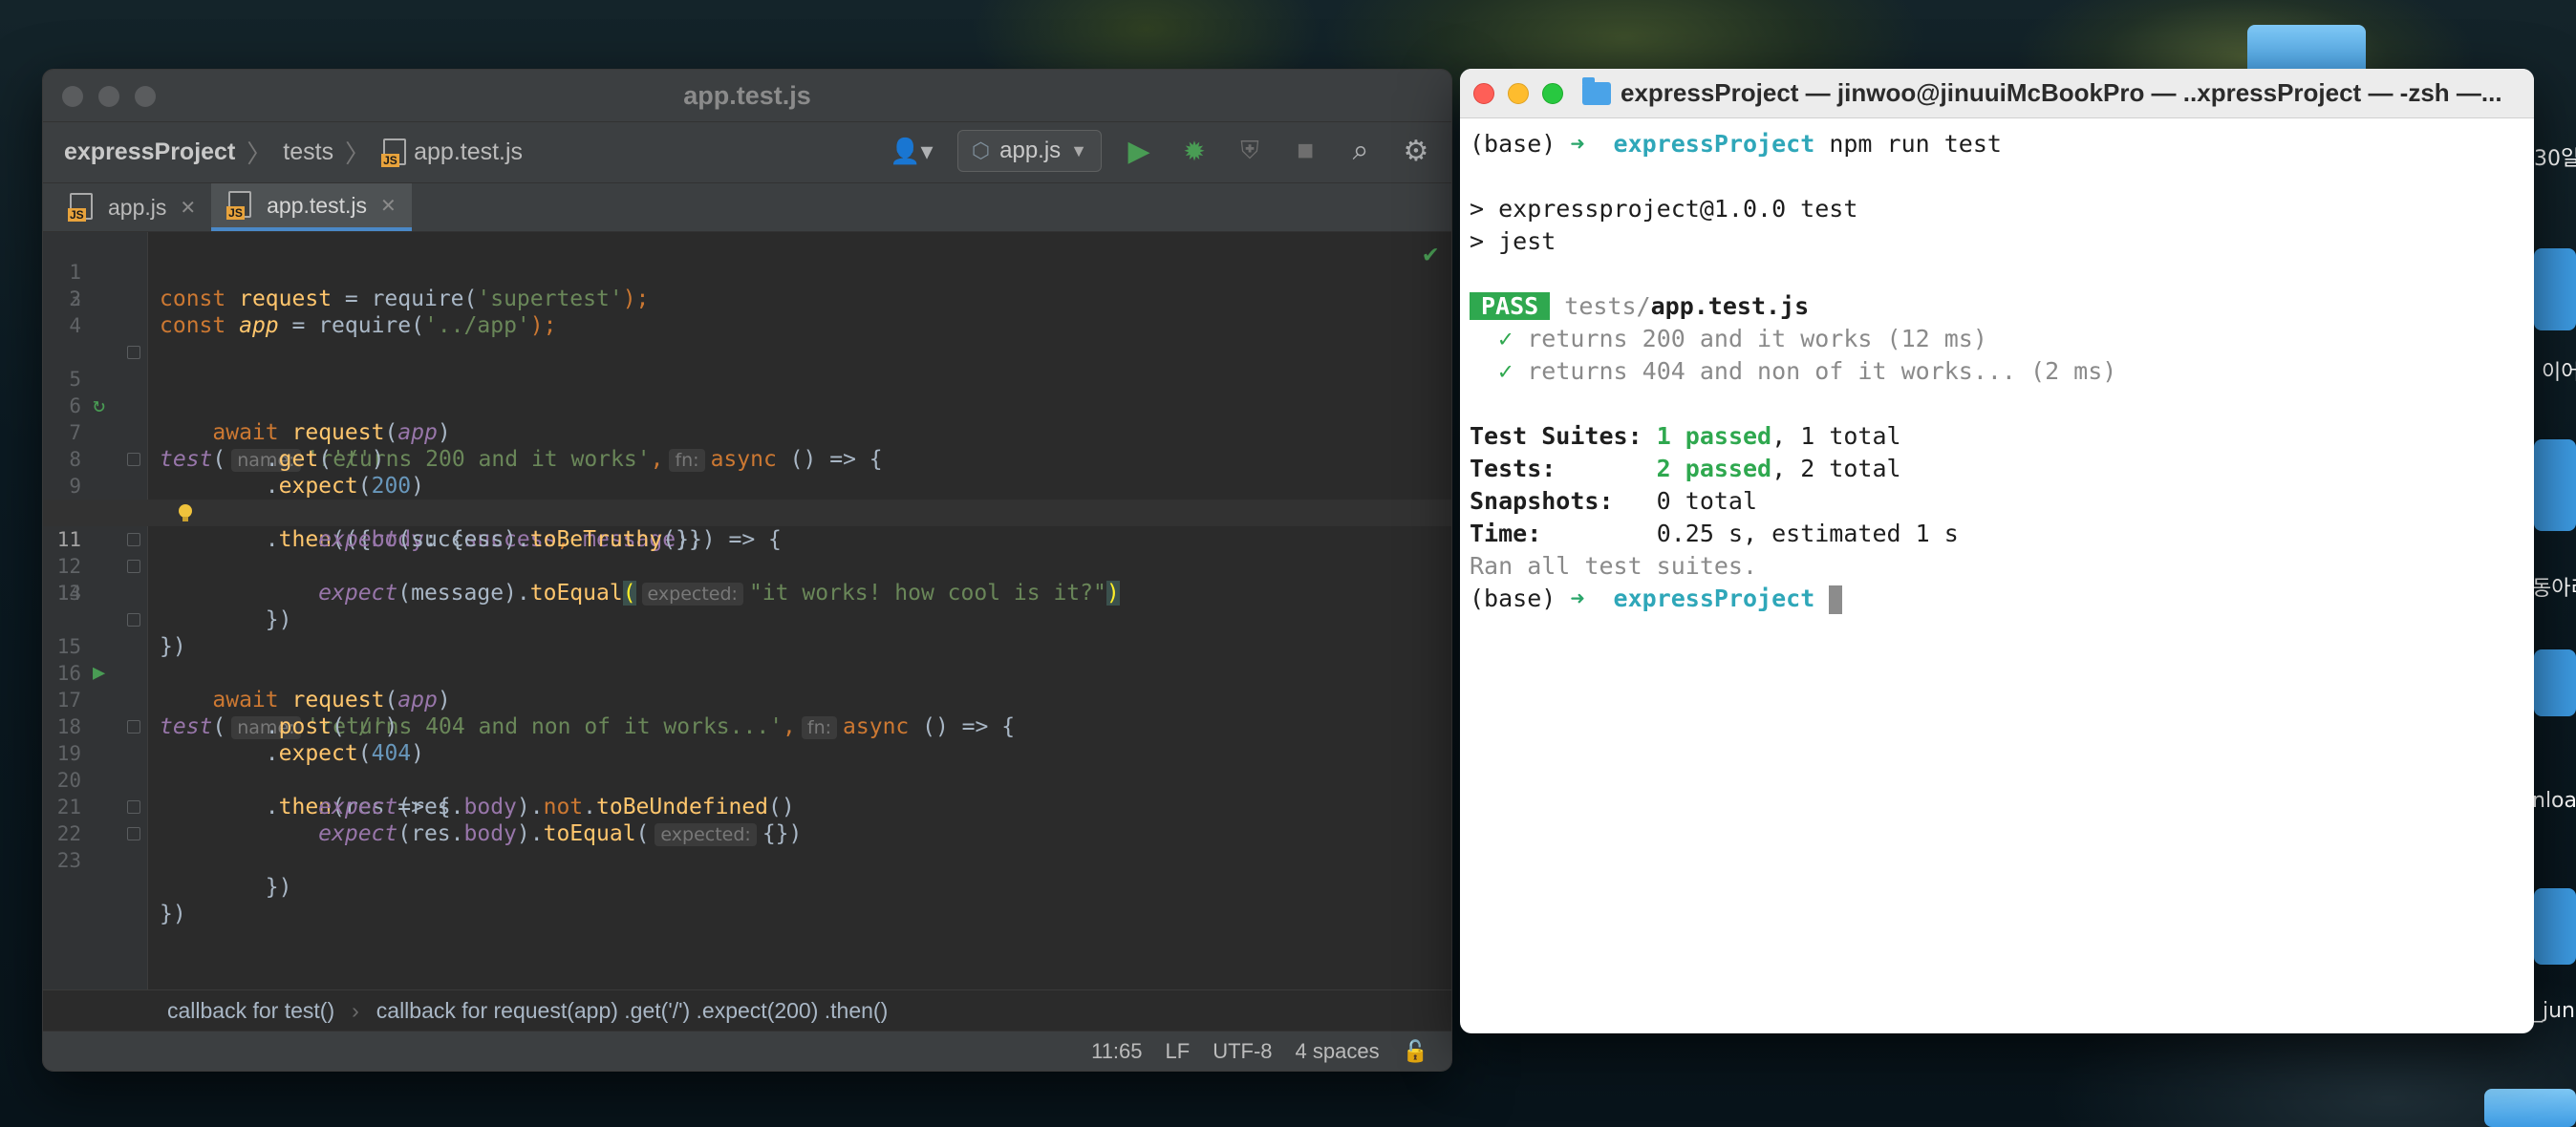 This screenshot has height=1127, width=2576. I want to click on code-line: 18 .expect(404), so click(747, 726).